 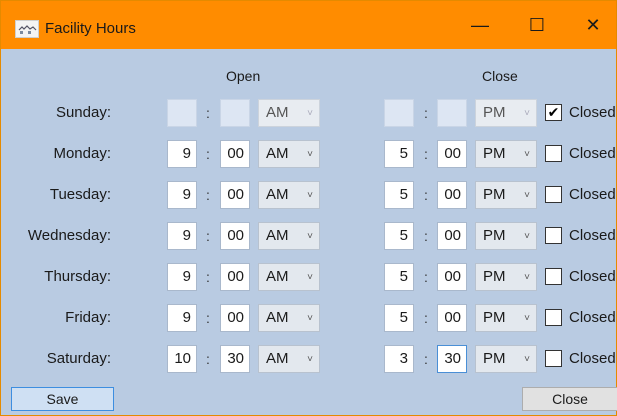 I want to click on close-minute-input: 30, so click(x=452, y=359).